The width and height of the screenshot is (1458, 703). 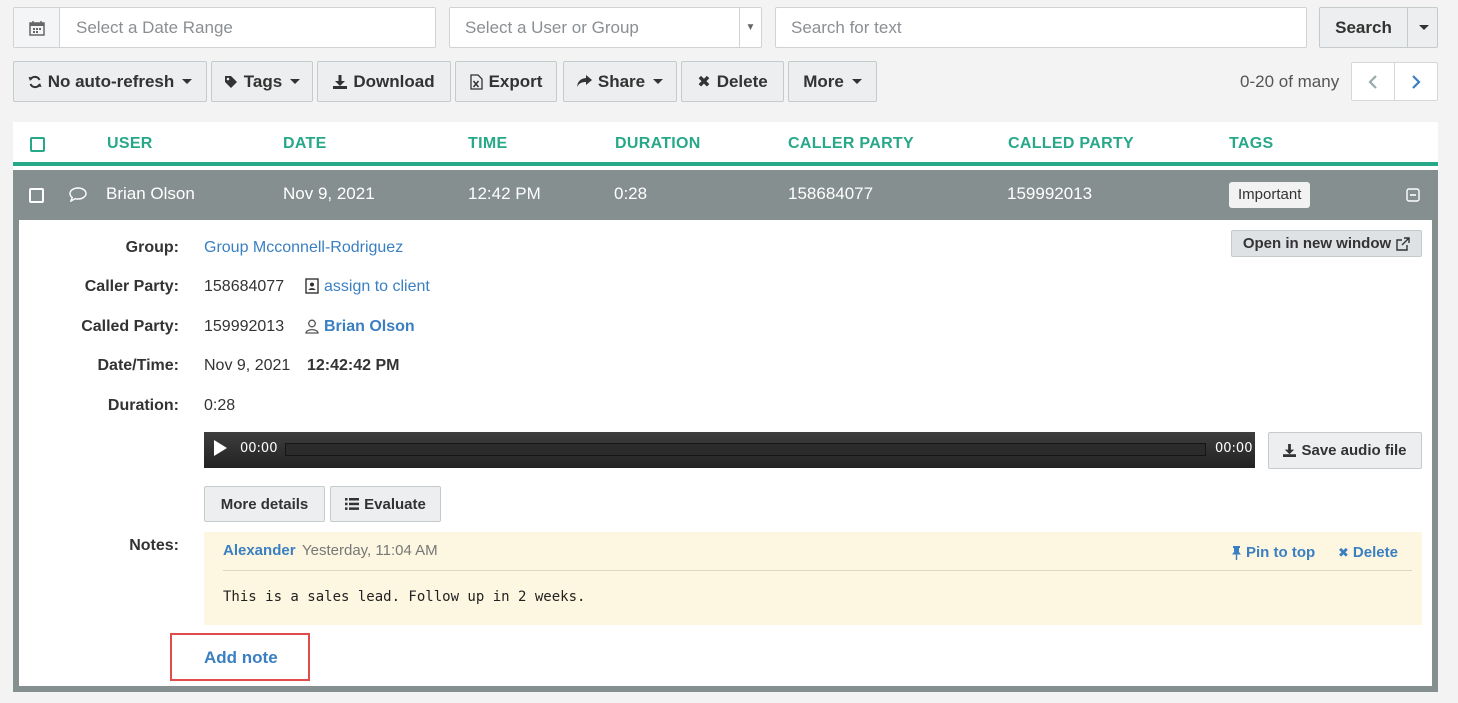 I want to click on row-called-party: 159992013, so click(x=1050, y=193).